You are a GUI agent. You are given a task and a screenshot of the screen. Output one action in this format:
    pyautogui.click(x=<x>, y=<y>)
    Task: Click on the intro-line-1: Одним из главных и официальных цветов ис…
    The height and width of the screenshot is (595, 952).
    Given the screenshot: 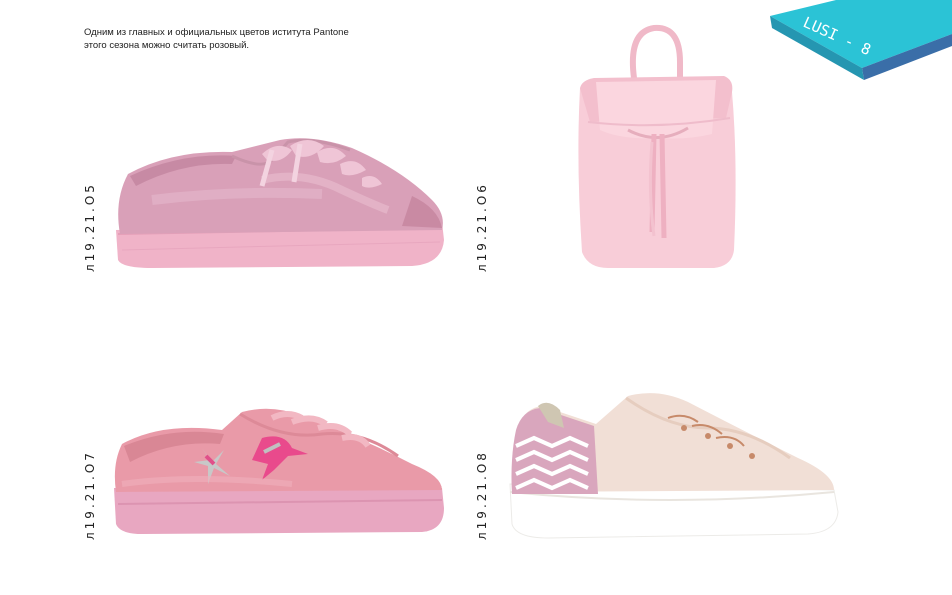 What is the action you would take?
    pyautogui.click(x=216, y=32)
    